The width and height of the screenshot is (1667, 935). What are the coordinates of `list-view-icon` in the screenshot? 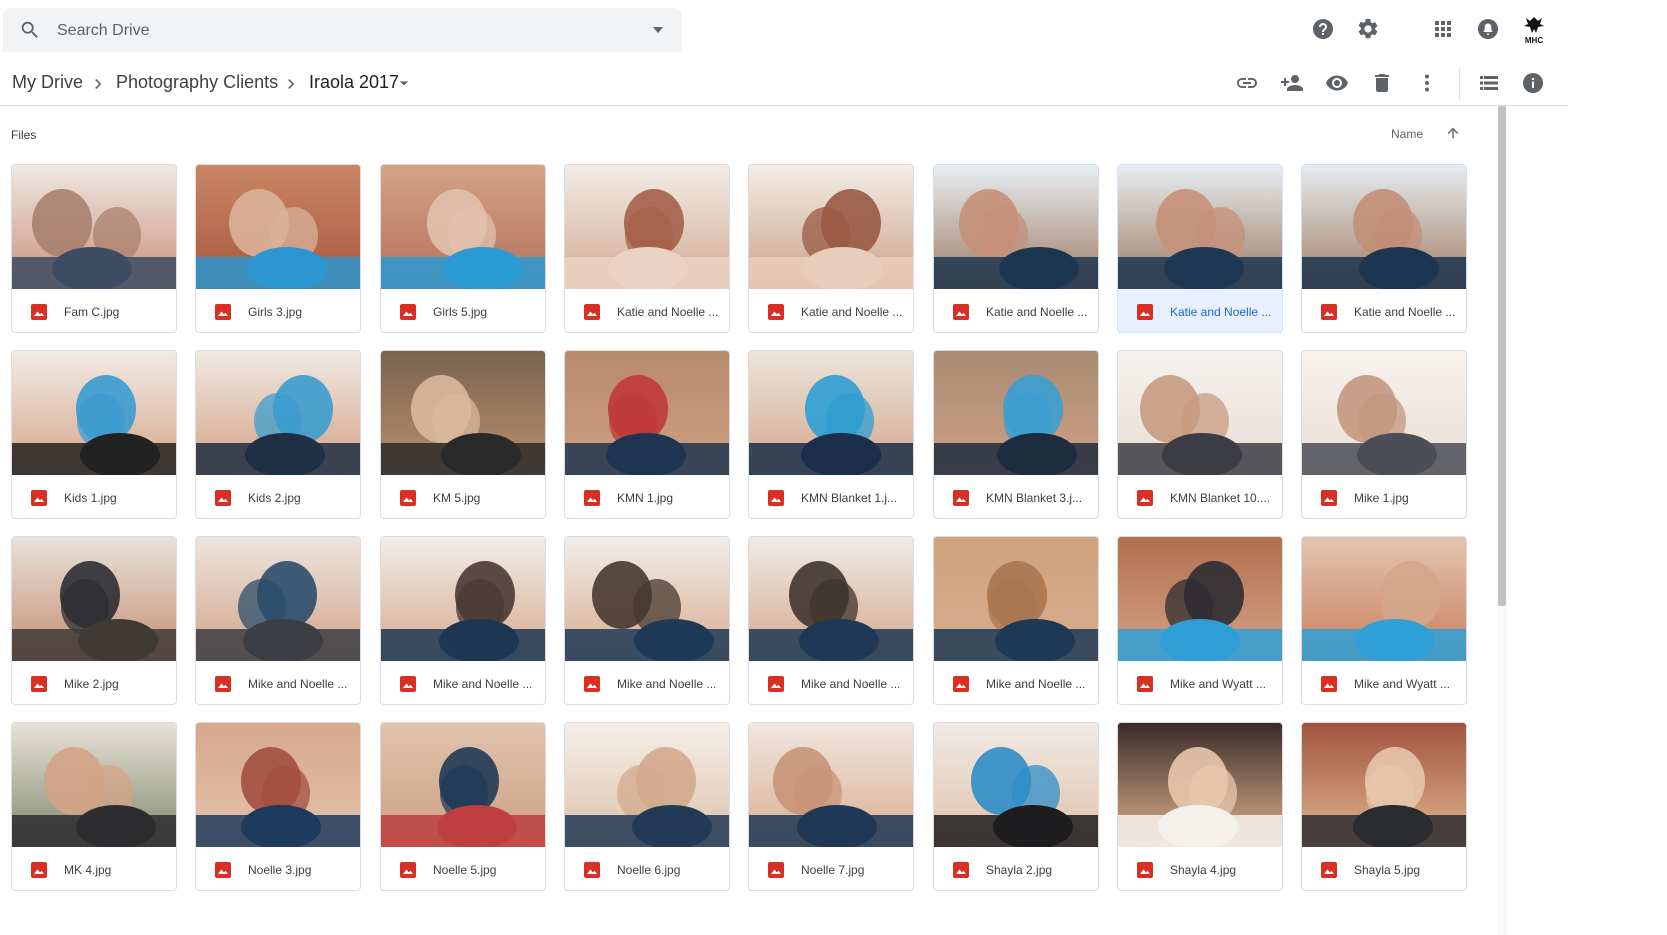 It's located at (1489, 83).